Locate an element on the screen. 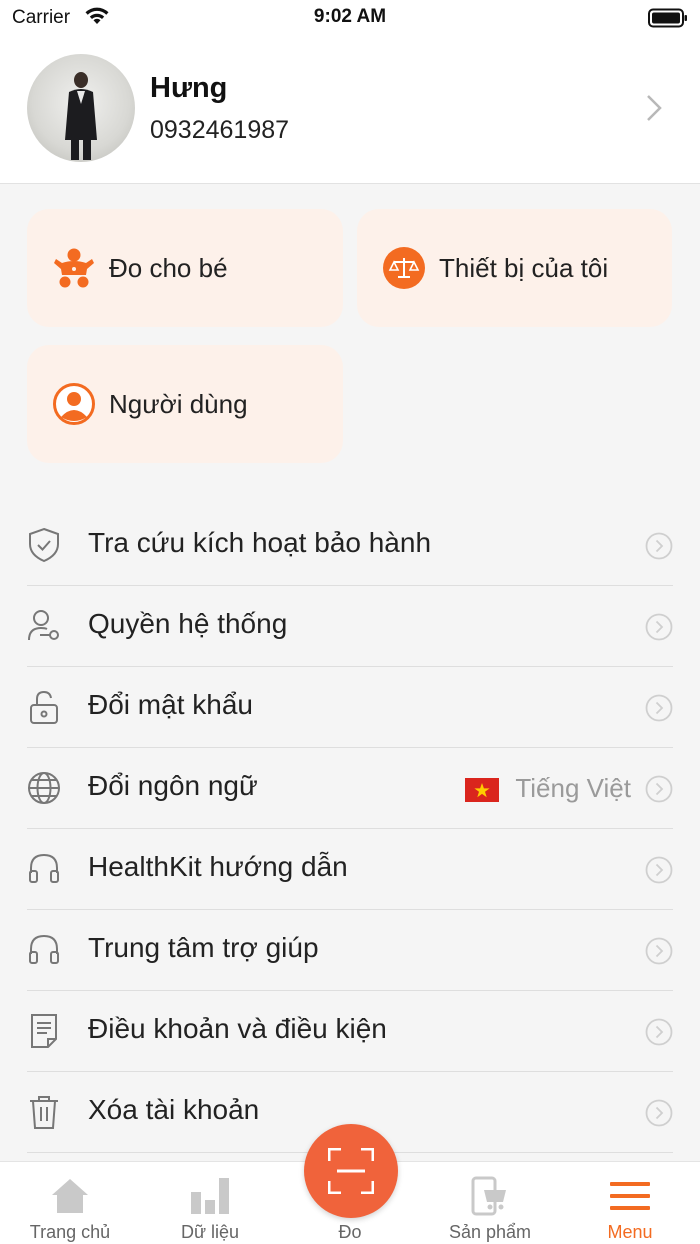  clock: 9:02 AM is located at coordinates (350, 16).